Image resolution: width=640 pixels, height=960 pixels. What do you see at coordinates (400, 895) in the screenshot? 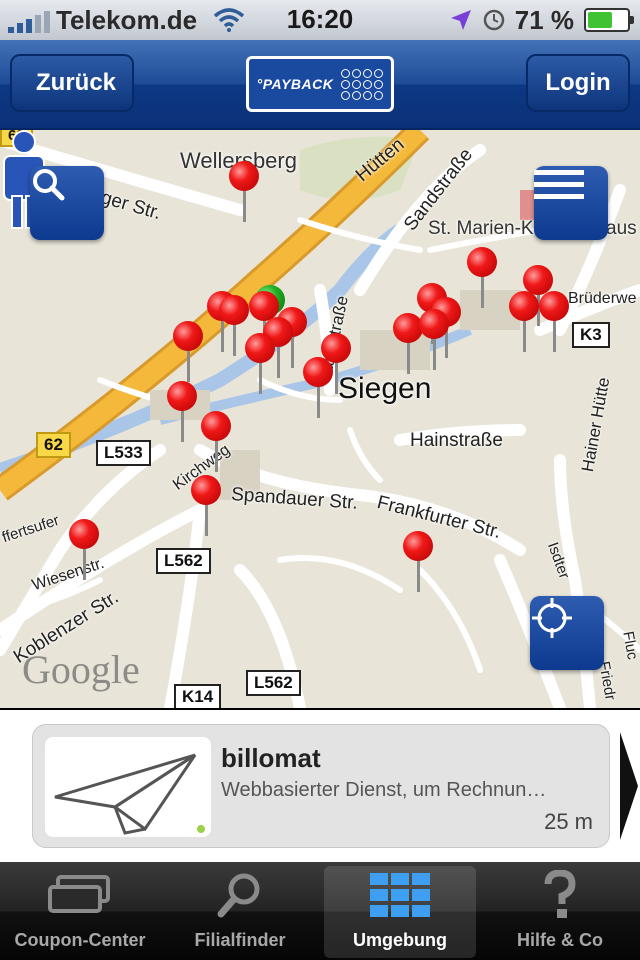
I see `grid-icon` at bounding box center [400, 895].